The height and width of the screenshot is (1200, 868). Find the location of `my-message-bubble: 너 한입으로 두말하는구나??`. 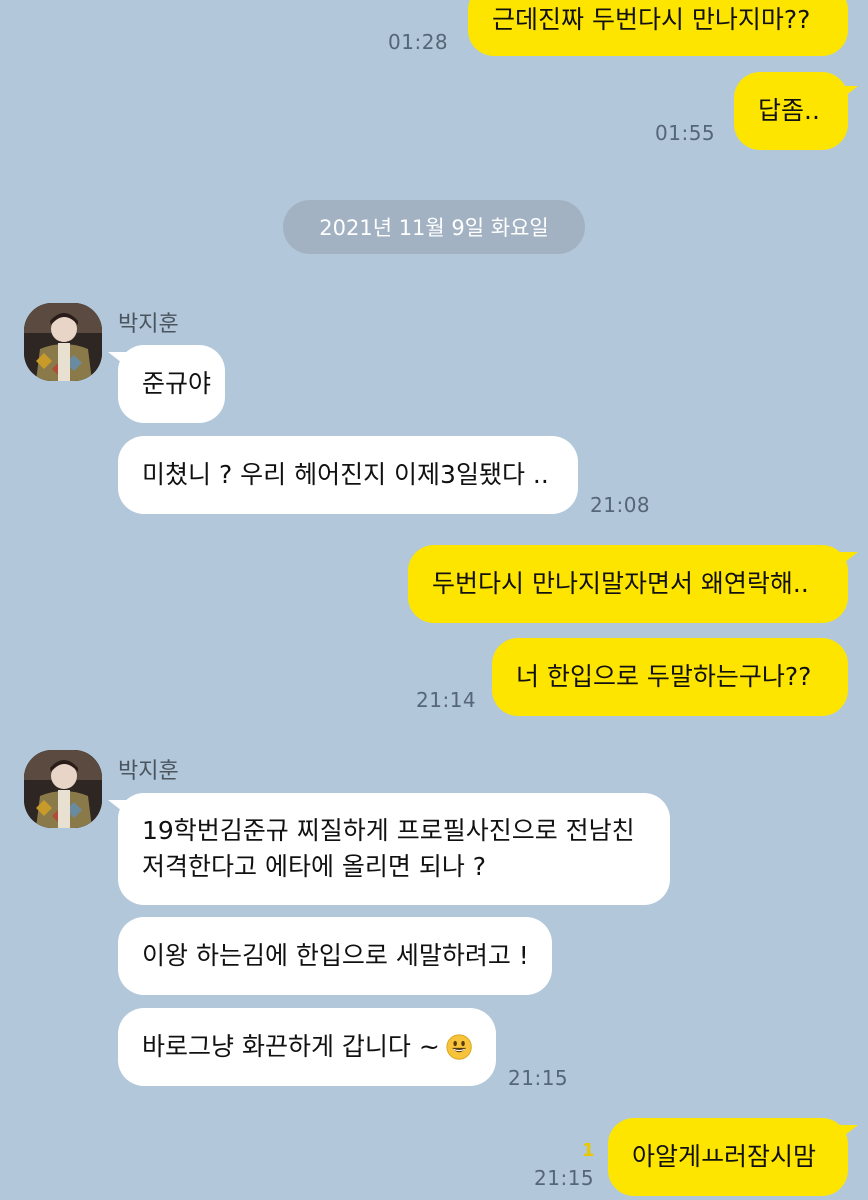

my-message-bubble: 너 한입으로 두말하는구나?? is located at coordinates (670, 677).